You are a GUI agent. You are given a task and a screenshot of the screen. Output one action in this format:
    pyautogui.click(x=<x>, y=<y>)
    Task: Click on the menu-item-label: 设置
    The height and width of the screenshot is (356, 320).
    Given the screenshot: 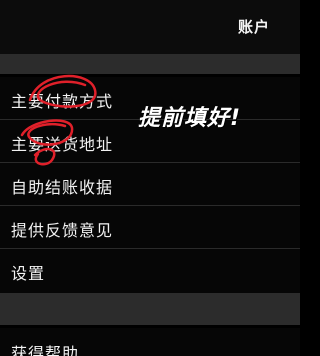 What is the action you would take?
    pyautogui.click(x=28, y=273)
    